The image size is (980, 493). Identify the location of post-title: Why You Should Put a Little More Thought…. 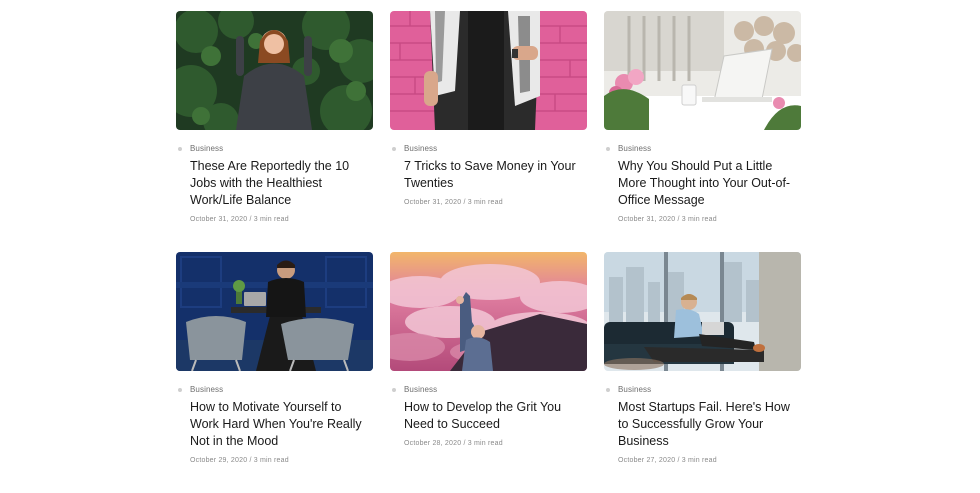
(708, 183).